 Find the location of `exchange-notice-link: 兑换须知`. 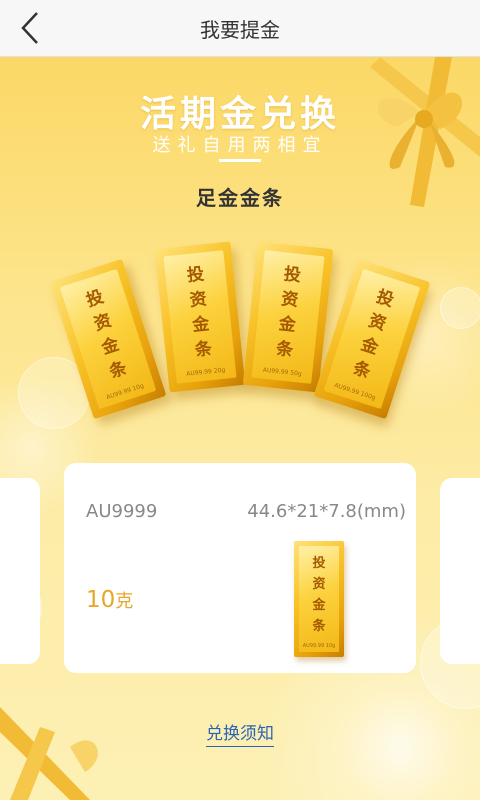

exchange-notice-link: 兑换须知 is located at coordinates (240, 735).